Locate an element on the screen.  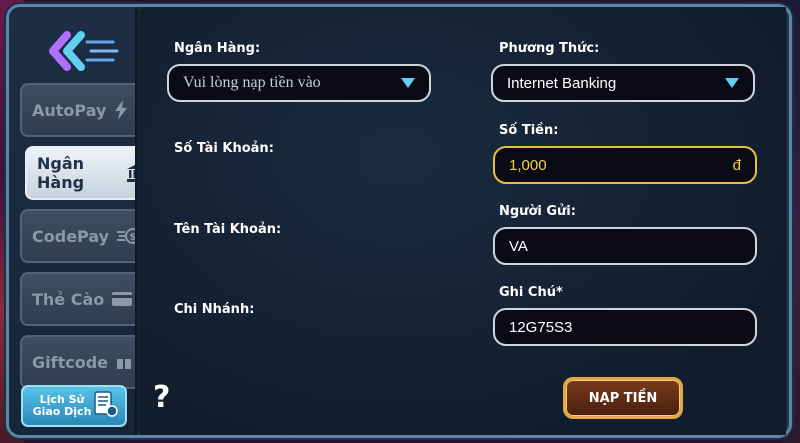
history-label: Lịch Sử Giao Dịch is located at coordinates (62, 405).